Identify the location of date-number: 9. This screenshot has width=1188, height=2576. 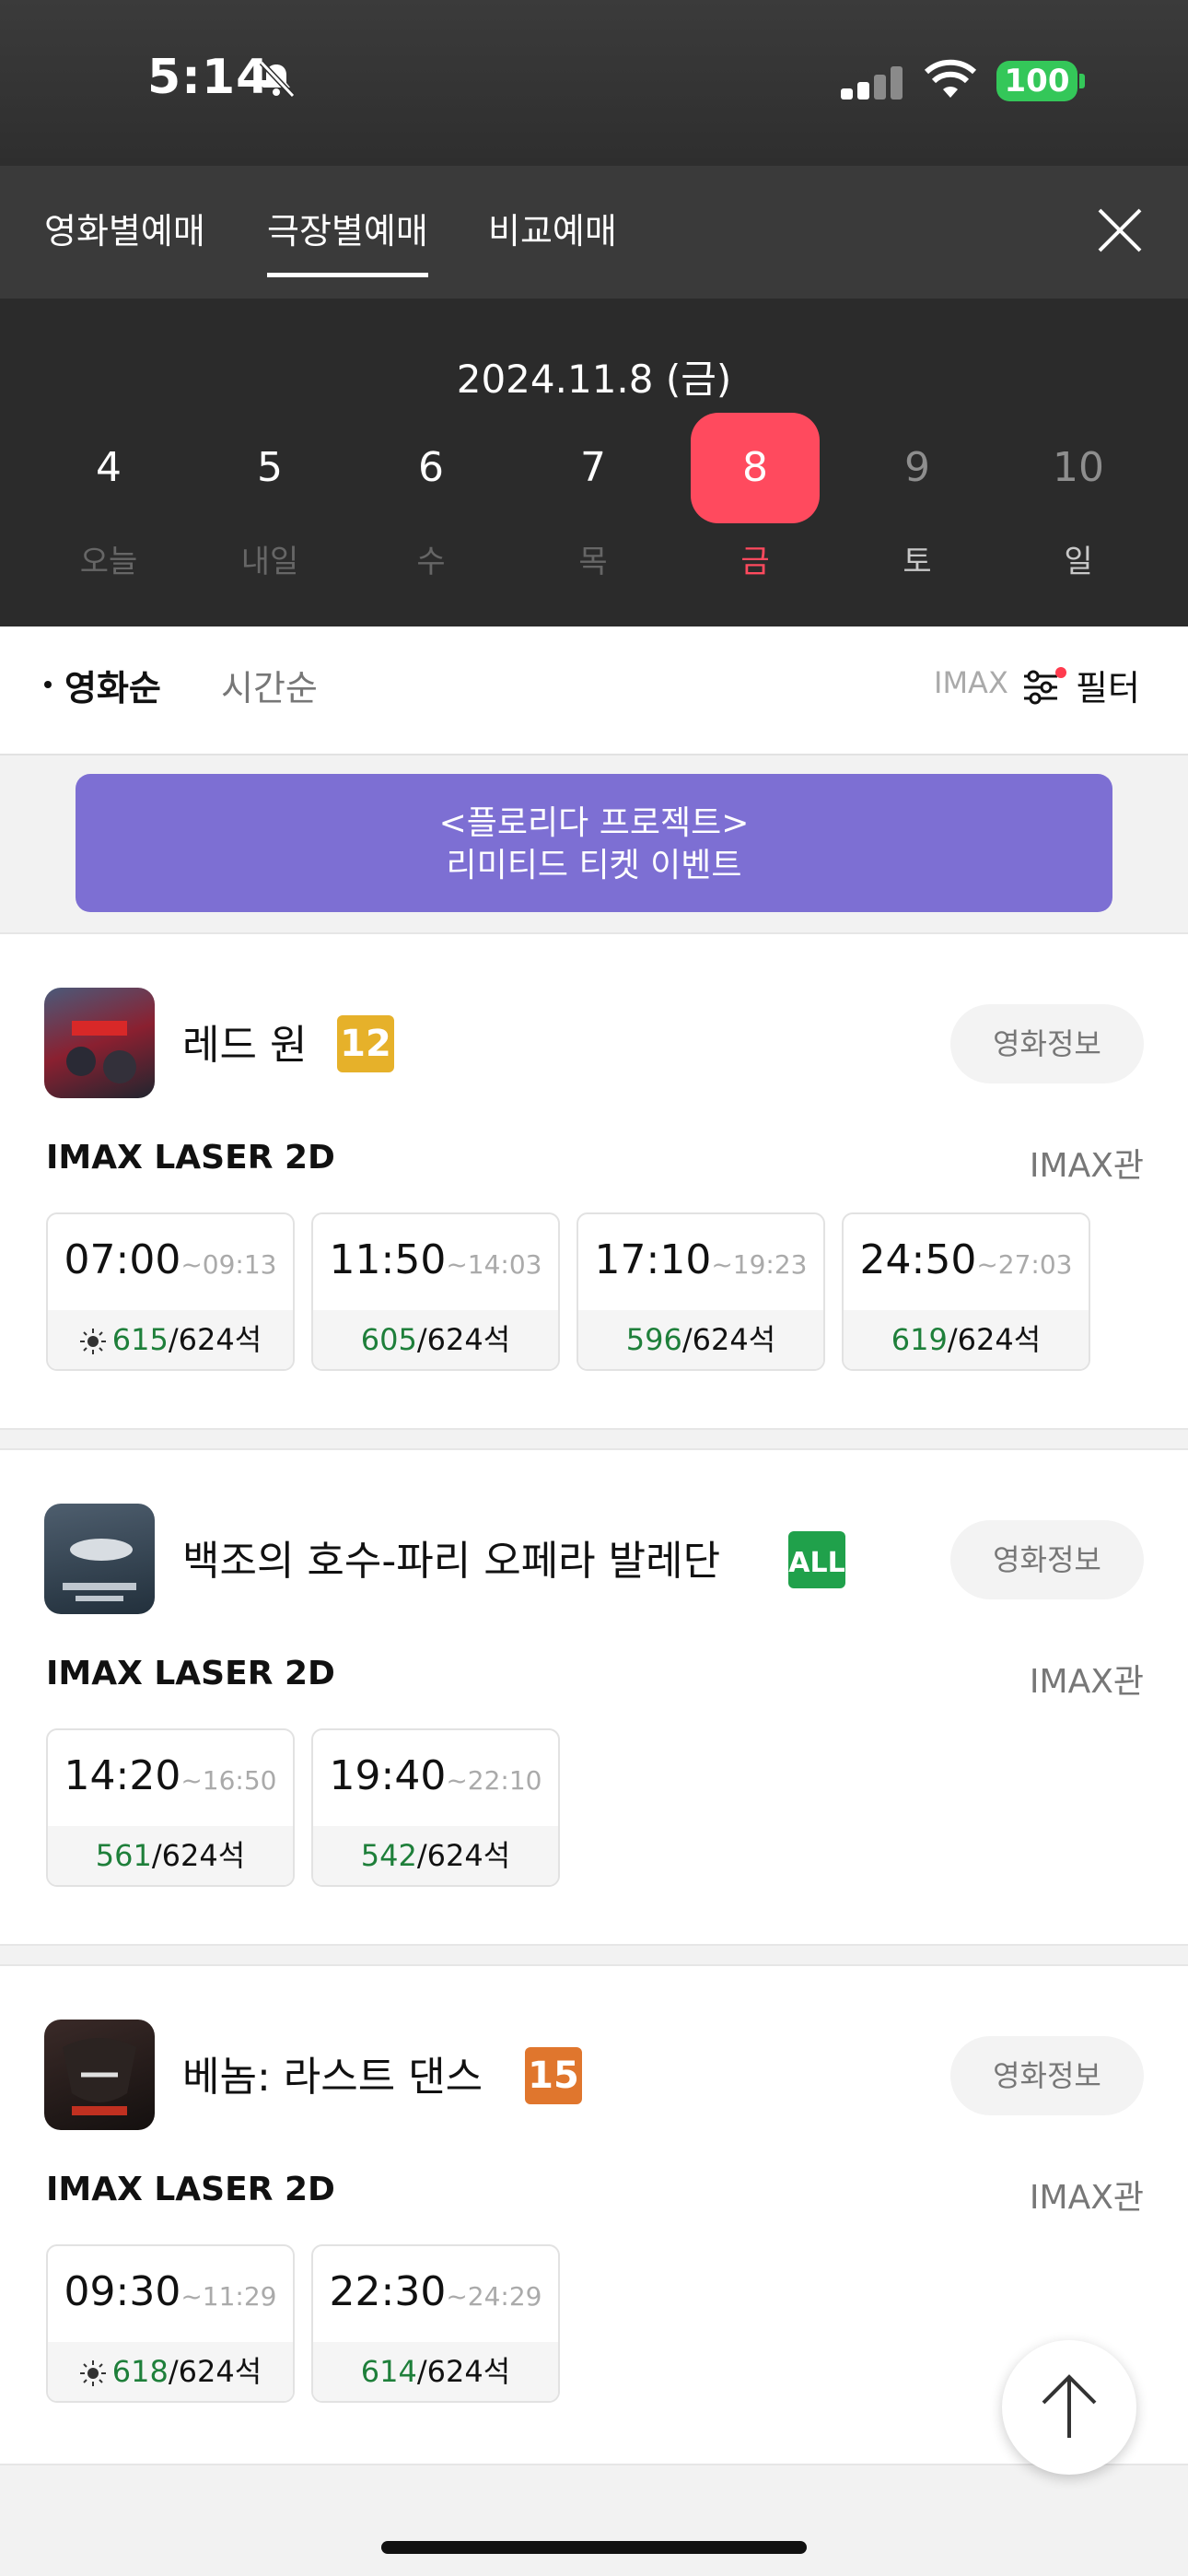
(917, 467).